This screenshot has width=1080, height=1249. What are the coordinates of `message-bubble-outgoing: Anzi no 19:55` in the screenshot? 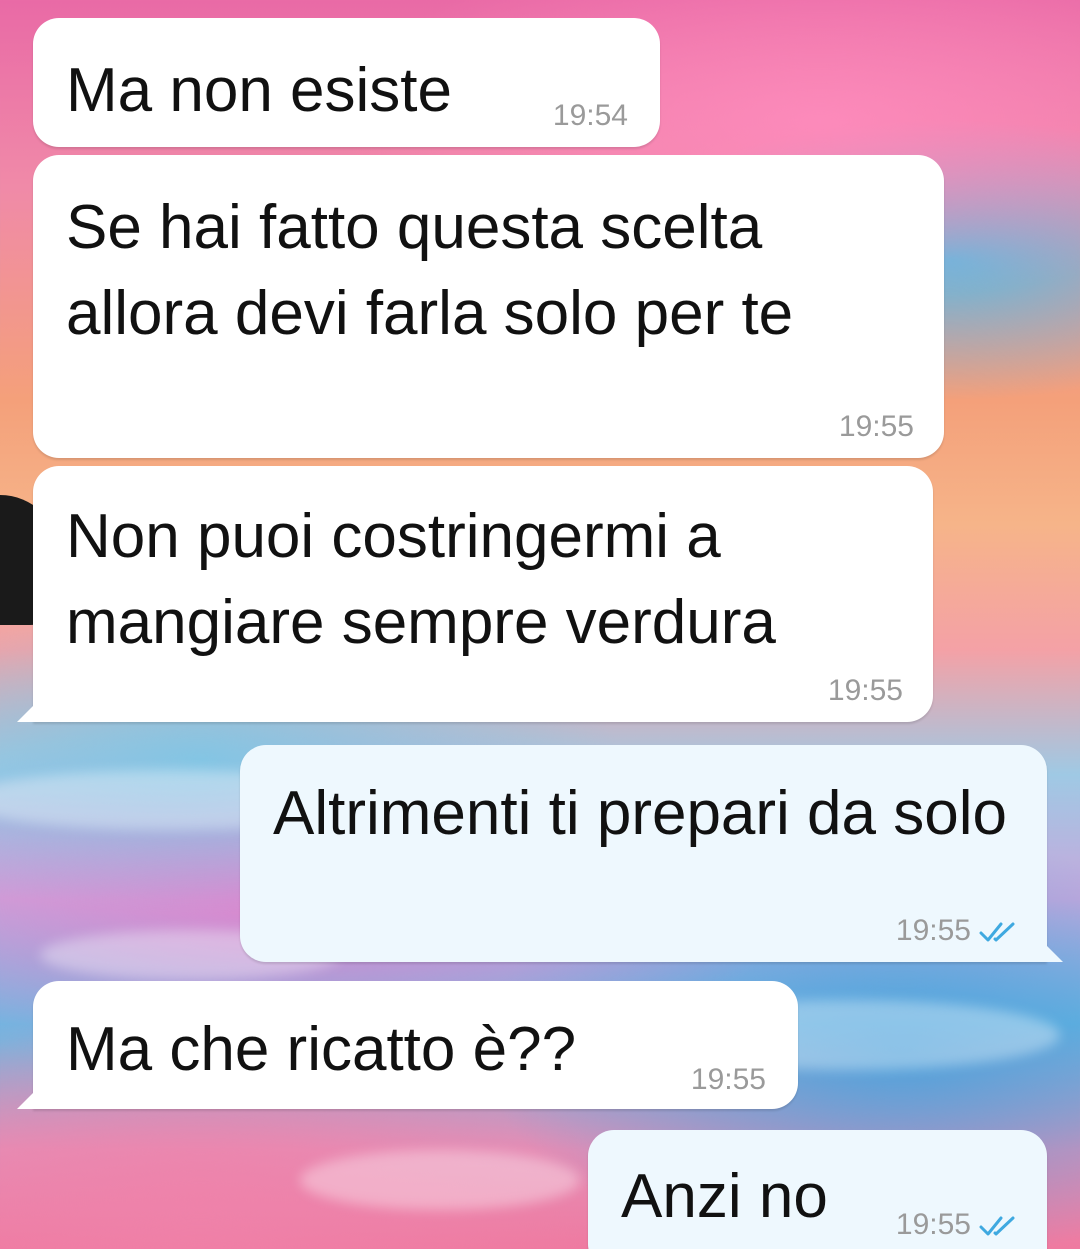 It's located at (817, 1189).